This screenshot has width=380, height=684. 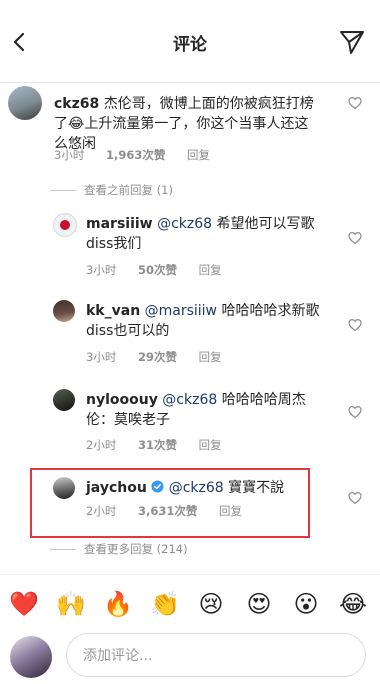 What do you see at coordinates (154, 445) in the screenshot?
I see `reply-meta: 2小时 31次赞 回复` at bounding box center [154, 445].